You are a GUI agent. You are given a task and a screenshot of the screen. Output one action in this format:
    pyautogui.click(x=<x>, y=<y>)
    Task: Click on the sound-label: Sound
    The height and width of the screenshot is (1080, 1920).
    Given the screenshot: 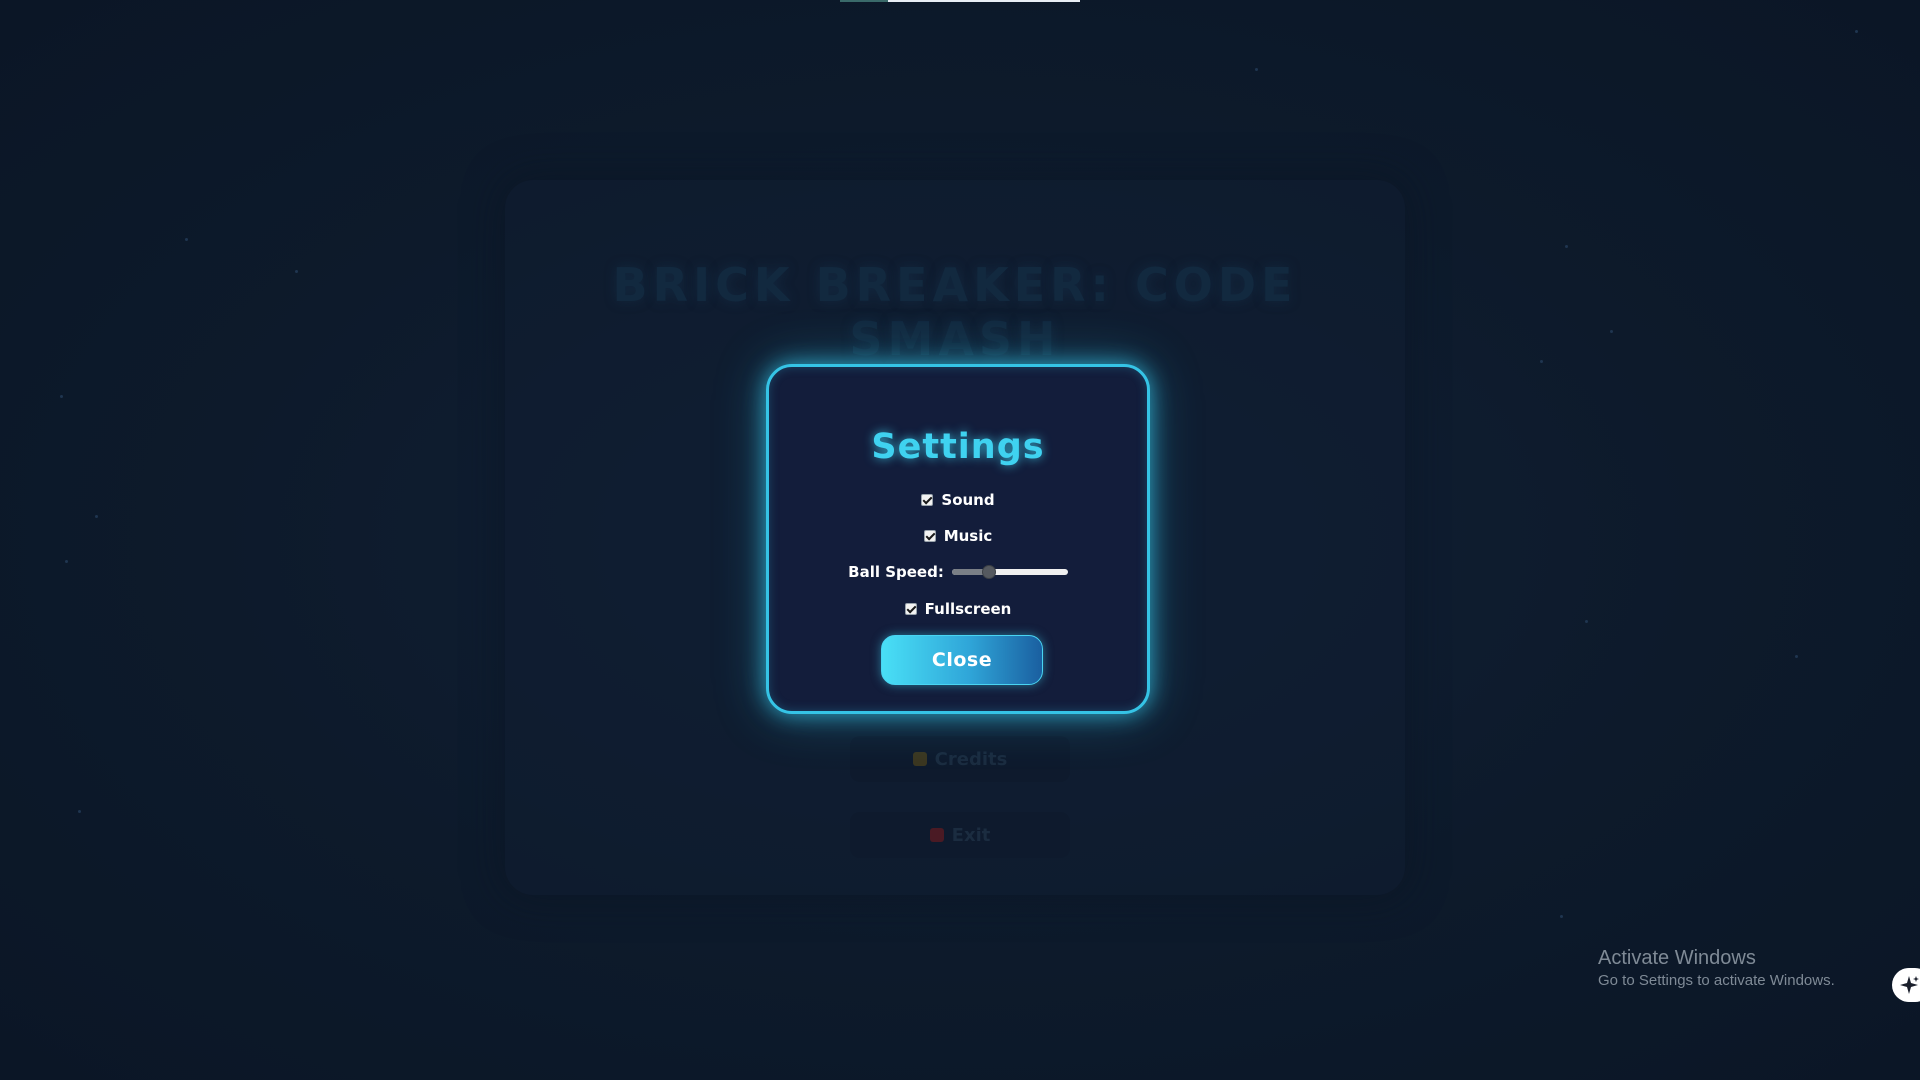 What is the action you would take?
    pyautogui.click(x=968, y=500)
    